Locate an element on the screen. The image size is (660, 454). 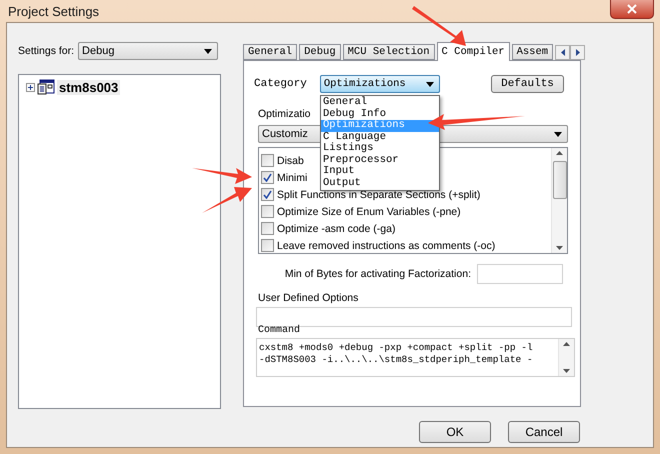
command-label: Command is located at coordinates (279, 330).